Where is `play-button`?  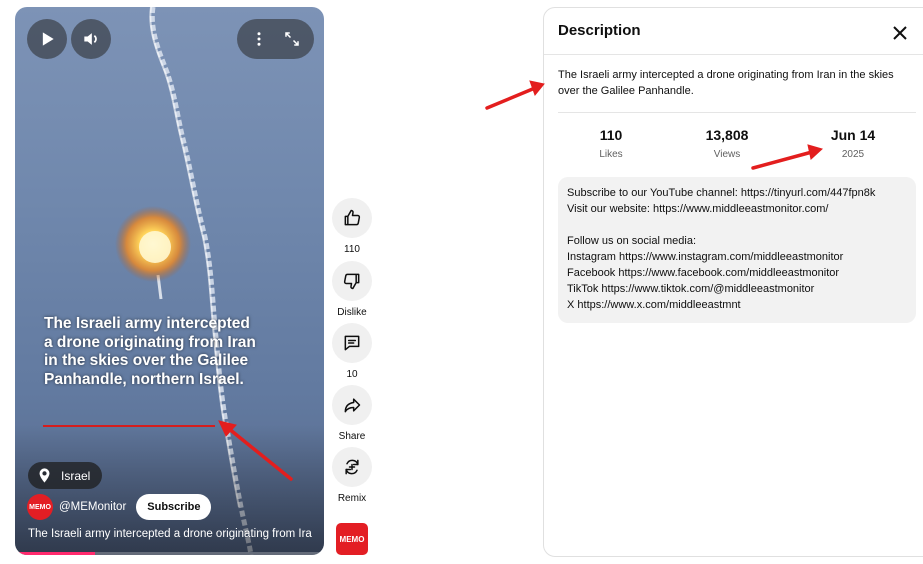
play-button is located at coordinates (47, 39).